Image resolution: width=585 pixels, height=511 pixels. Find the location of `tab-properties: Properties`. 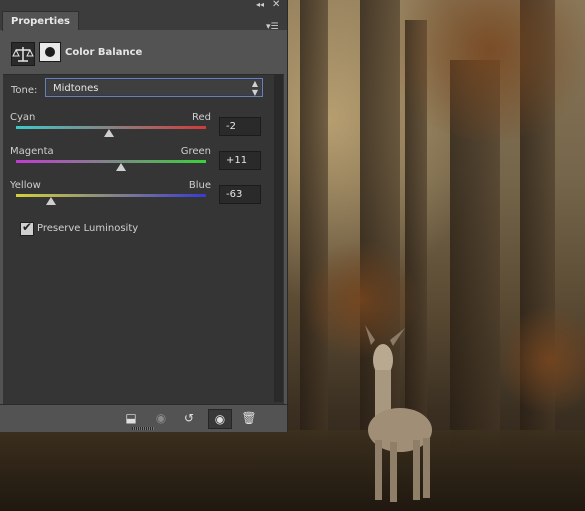

tab-properties: Properties is located at coordinates (40, 21).